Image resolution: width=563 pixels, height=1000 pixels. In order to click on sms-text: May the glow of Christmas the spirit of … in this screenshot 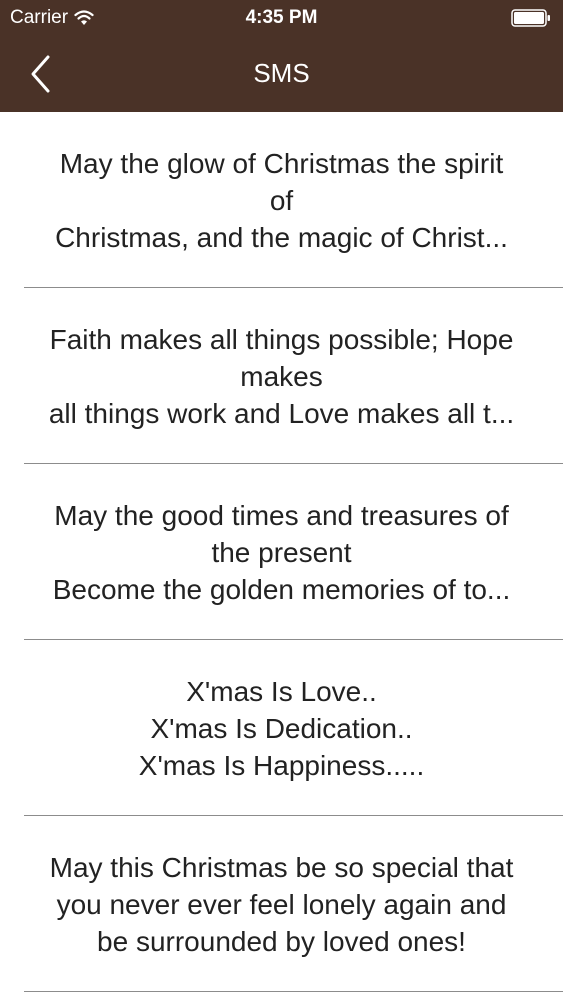, I will do `click(281, 200)`.